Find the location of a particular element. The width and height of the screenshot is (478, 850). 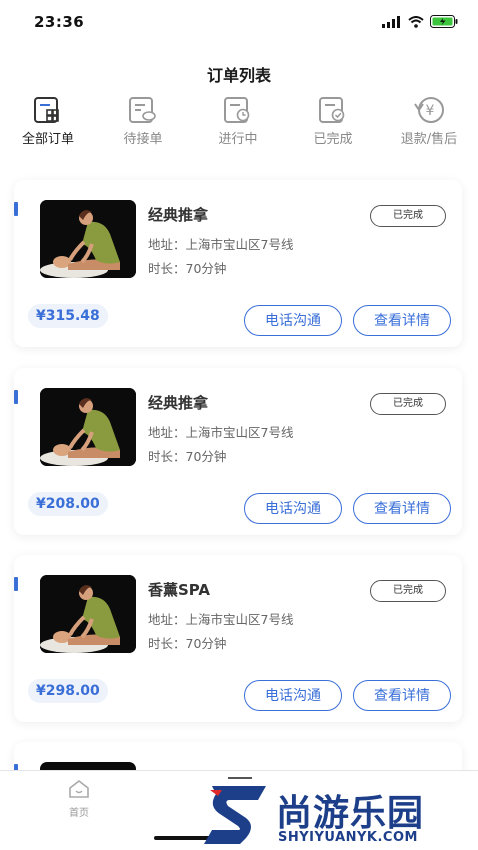

tab-all-orders: 全部订单 is located at coordinates (48, 120).